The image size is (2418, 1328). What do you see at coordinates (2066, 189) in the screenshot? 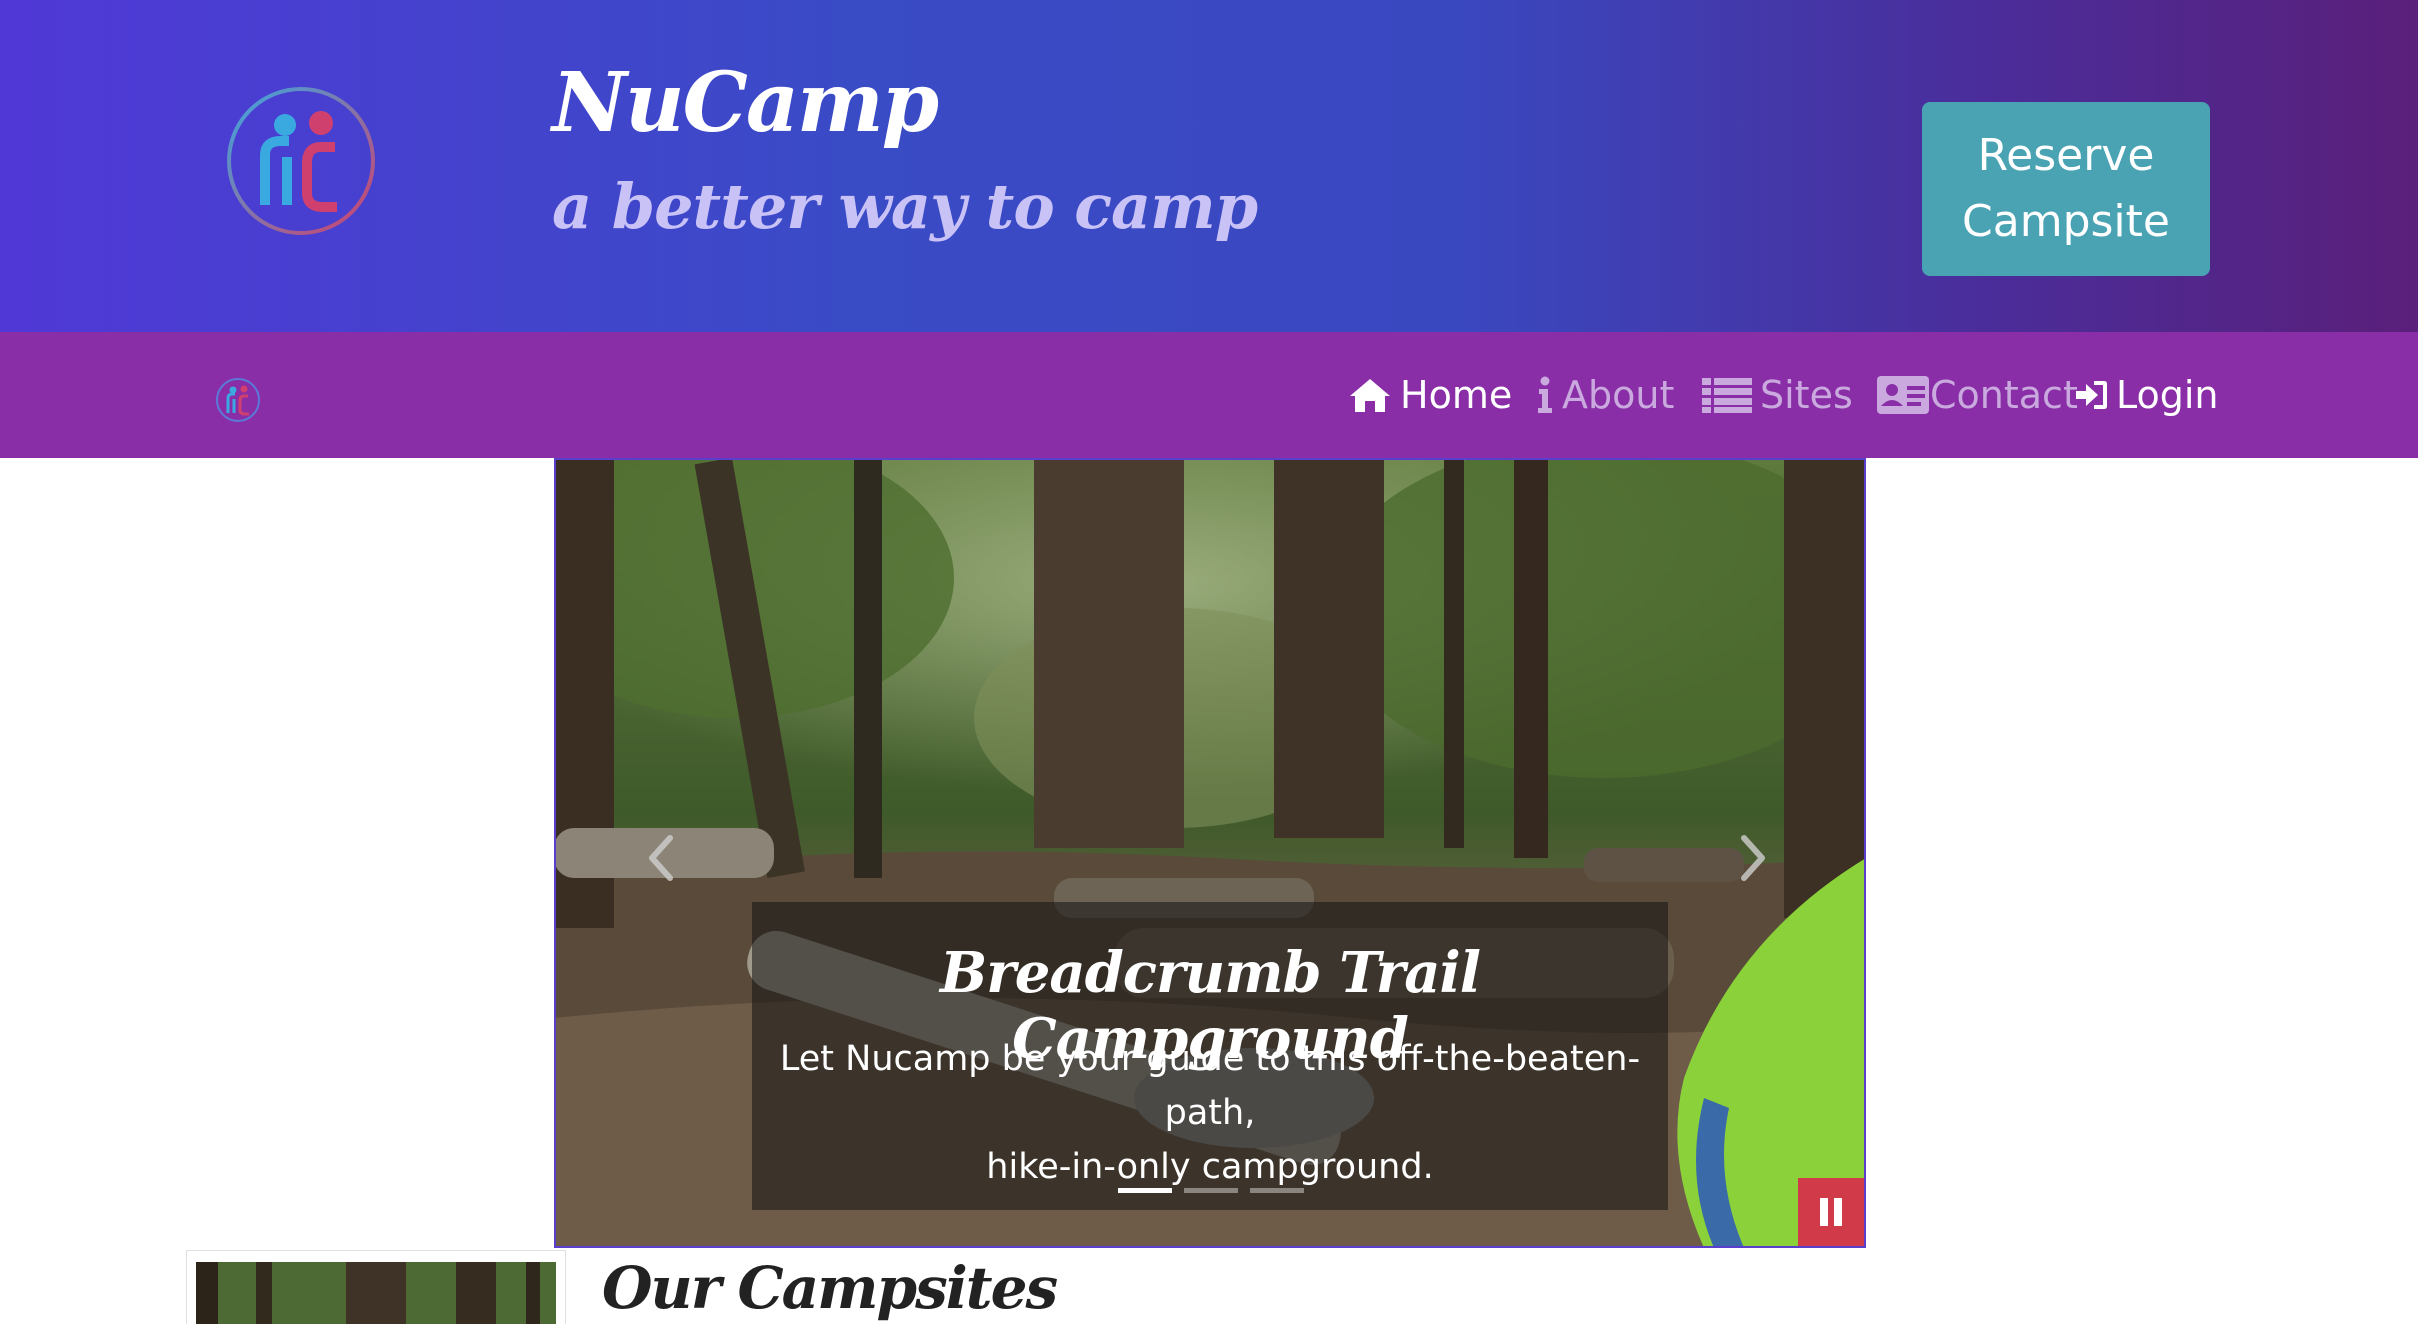
I see `reserve-campsite-button: Reserve Campsite` at bounding box center [2066, 189].